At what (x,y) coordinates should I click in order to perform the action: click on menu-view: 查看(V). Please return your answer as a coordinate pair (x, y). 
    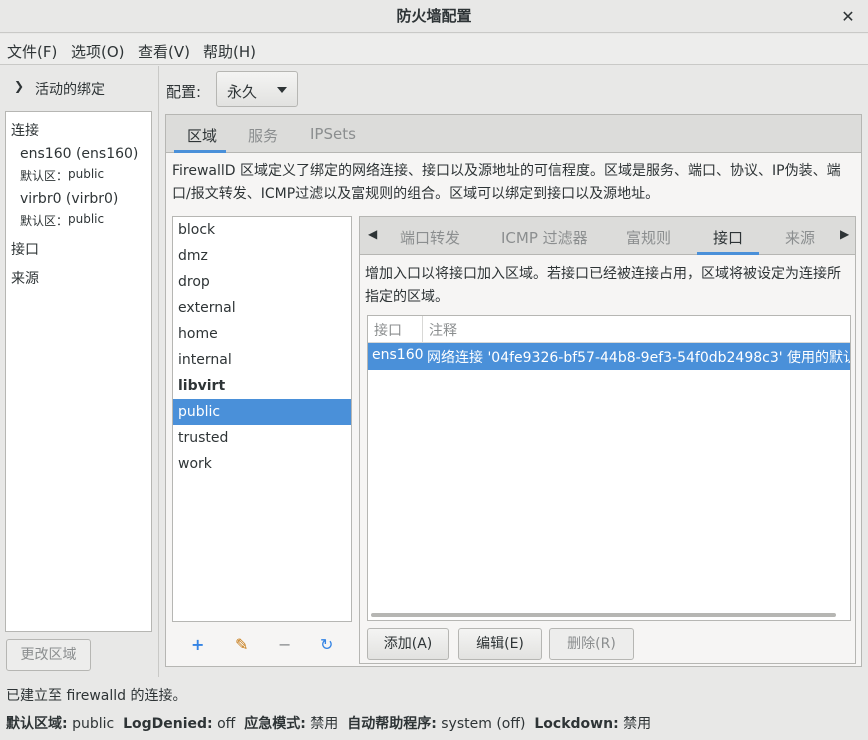
    Looking at the image, I should click on (164, 51).